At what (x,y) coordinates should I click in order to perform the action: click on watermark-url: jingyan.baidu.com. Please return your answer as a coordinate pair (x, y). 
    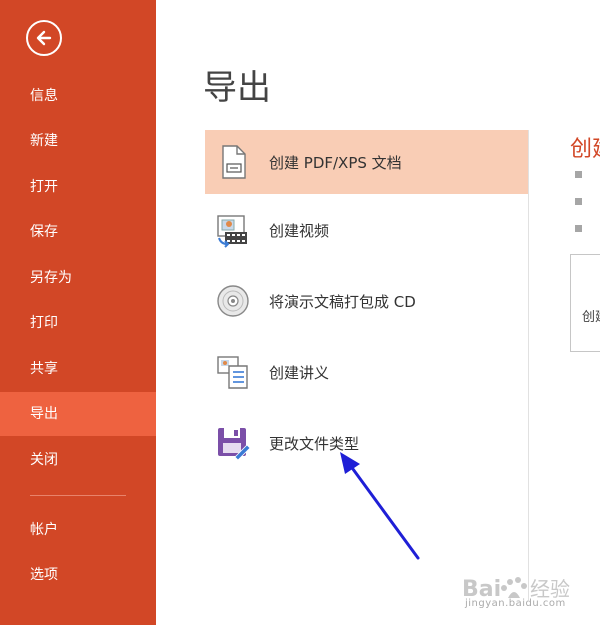
    Looking at the image, I should click on (515, 603).